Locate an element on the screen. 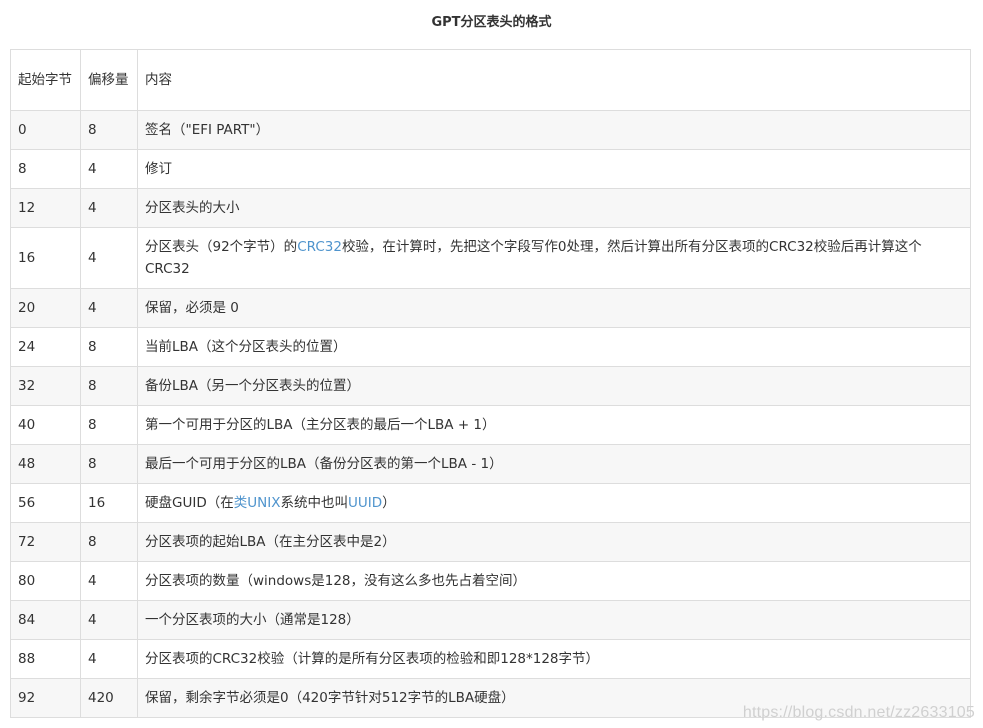 The width and height of the screenshot is (983, 728). cell-start: 32 is located at coordinates (45, 386).